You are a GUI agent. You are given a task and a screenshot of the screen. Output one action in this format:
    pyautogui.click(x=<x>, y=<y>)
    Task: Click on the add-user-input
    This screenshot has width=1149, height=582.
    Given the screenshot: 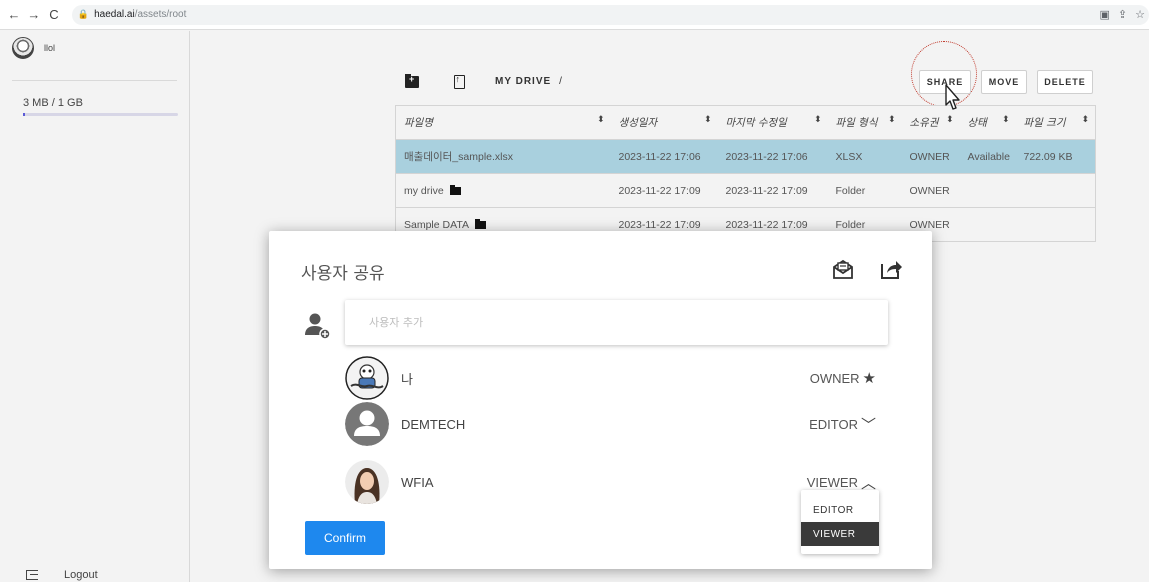 What is the action you would take?
    pyautogui.click(x=616, y=322)
    